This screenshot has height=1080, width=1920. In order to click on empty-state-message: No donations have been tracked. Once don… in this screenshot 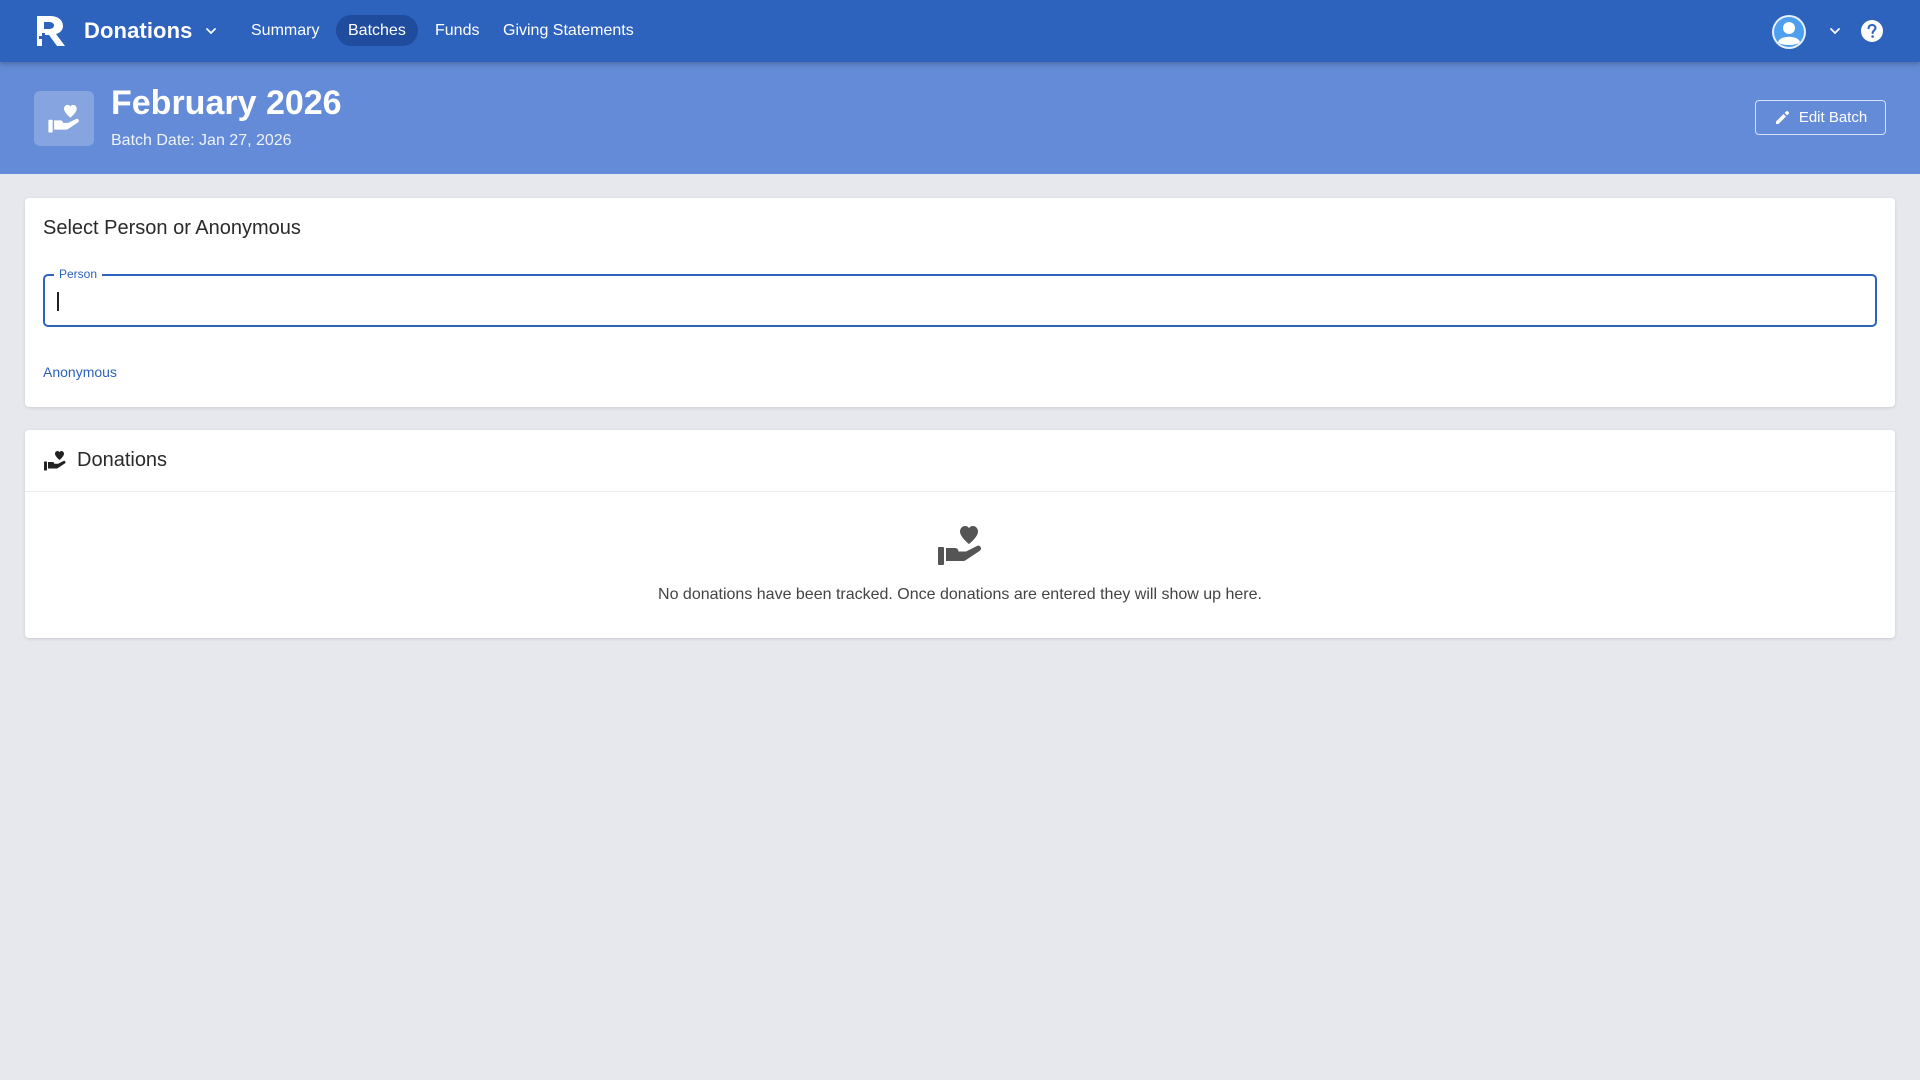, I will do `click(960, 594)`.